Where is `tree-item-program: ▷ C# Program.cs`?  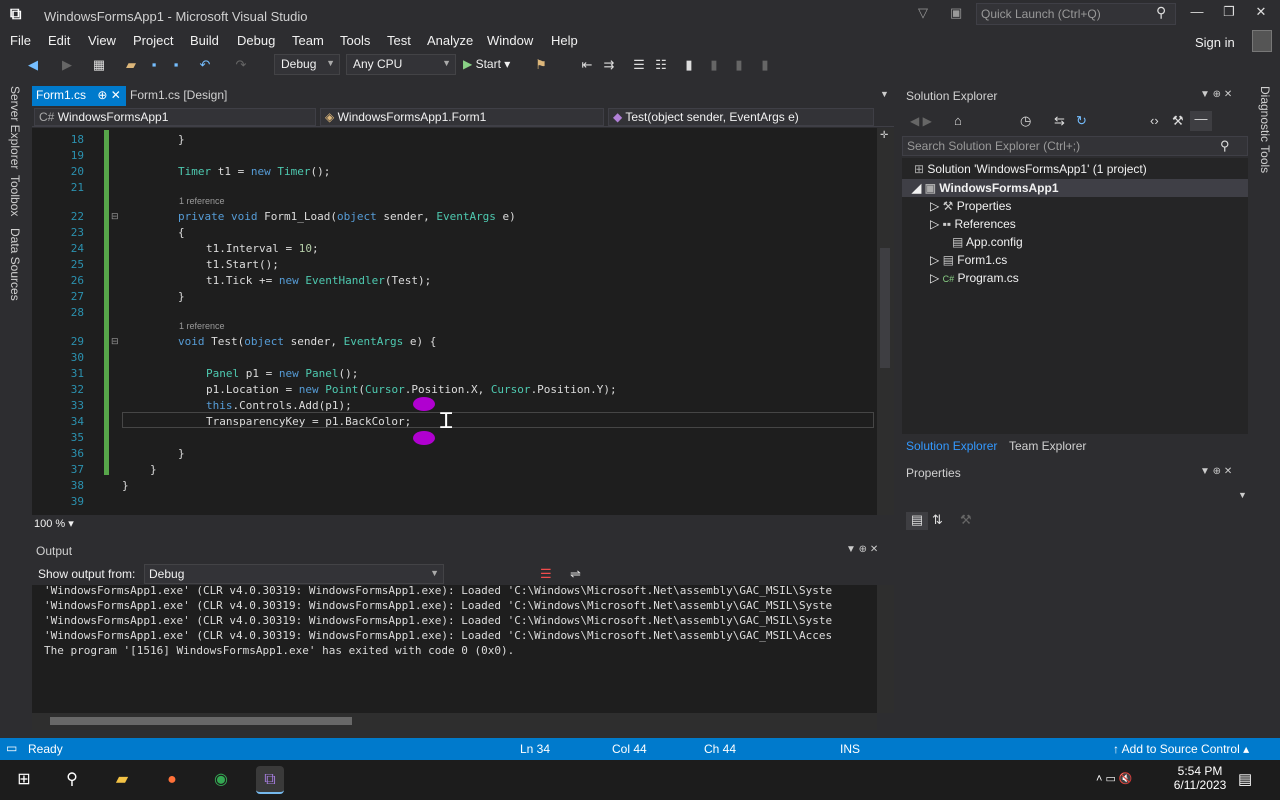
tree-item-program: ▷ C# Program.cs is located at coordinates (974, 278).